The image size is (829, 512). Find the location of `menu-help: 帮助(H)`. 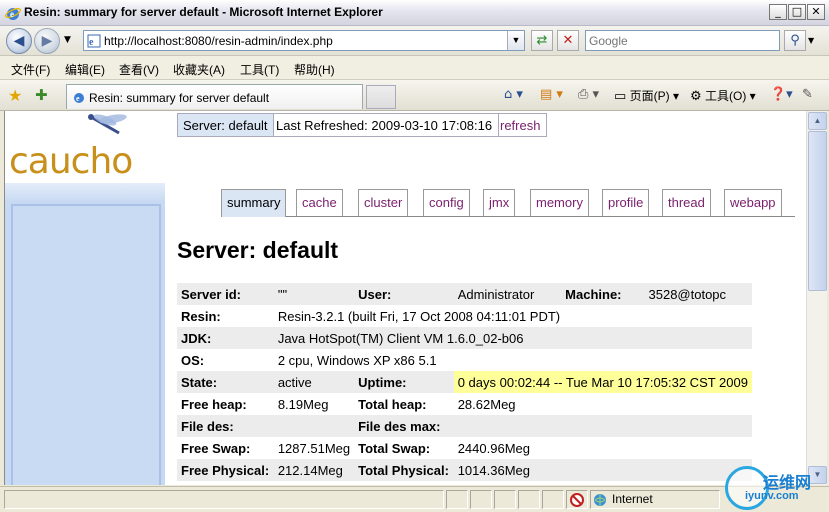

menu-help: 帮助(H) is located at coordinates (314, 69).